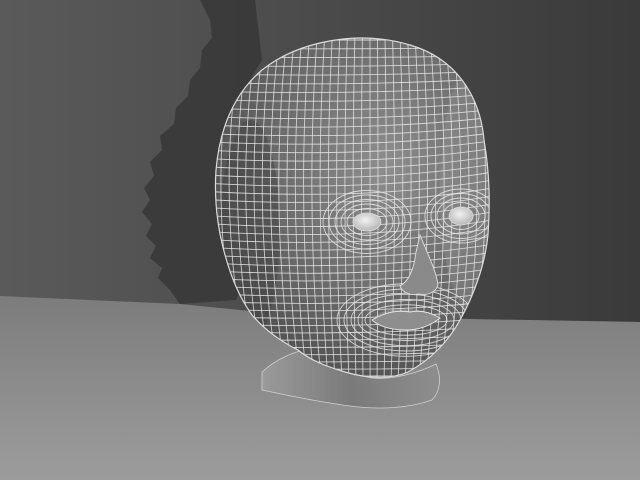 This screenshot has width=640, height=480. Describe the element at coordinates (461, 216) in the screenshot. I see `right-eye` at that location.